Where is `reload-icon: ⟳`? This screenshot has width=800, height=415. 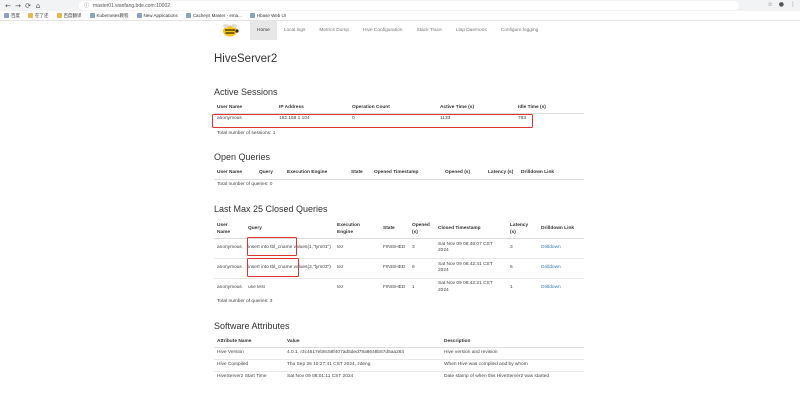
reload-icon: ⟳ is located at coordinates (28, 6).